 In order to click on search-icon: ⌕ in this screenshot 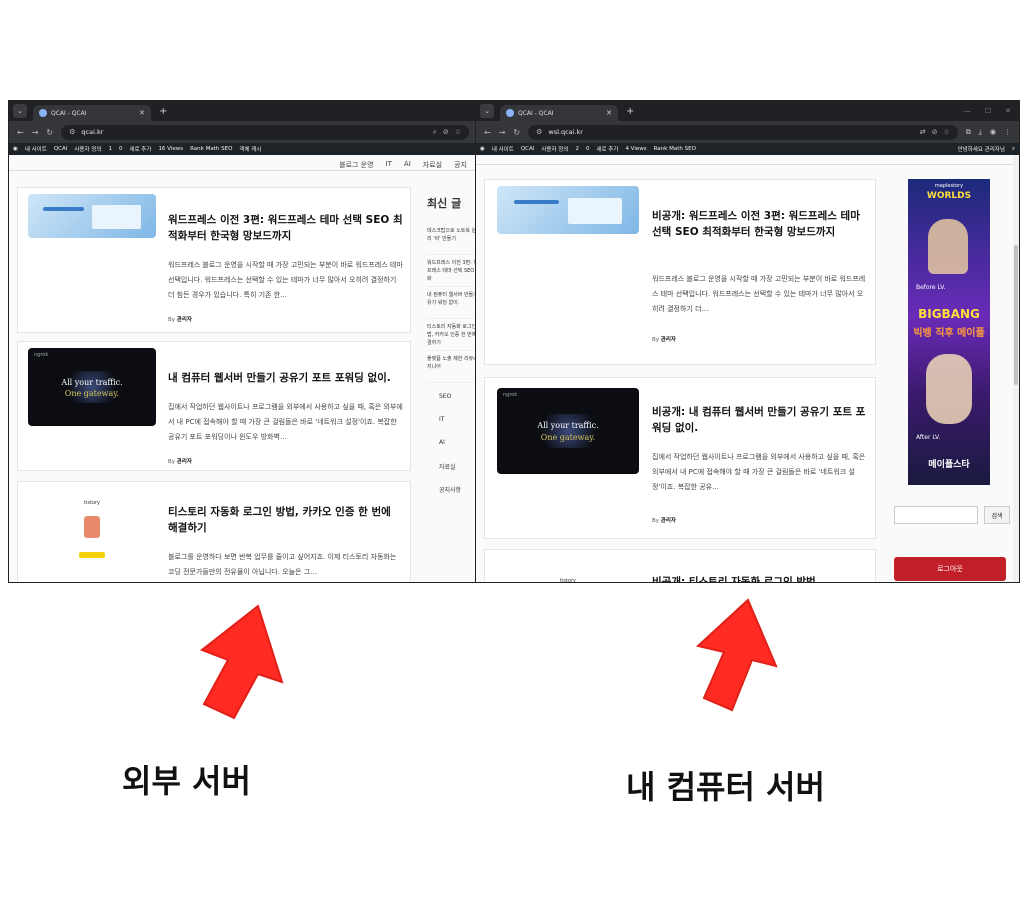, I will do `click(1013, 149)`.